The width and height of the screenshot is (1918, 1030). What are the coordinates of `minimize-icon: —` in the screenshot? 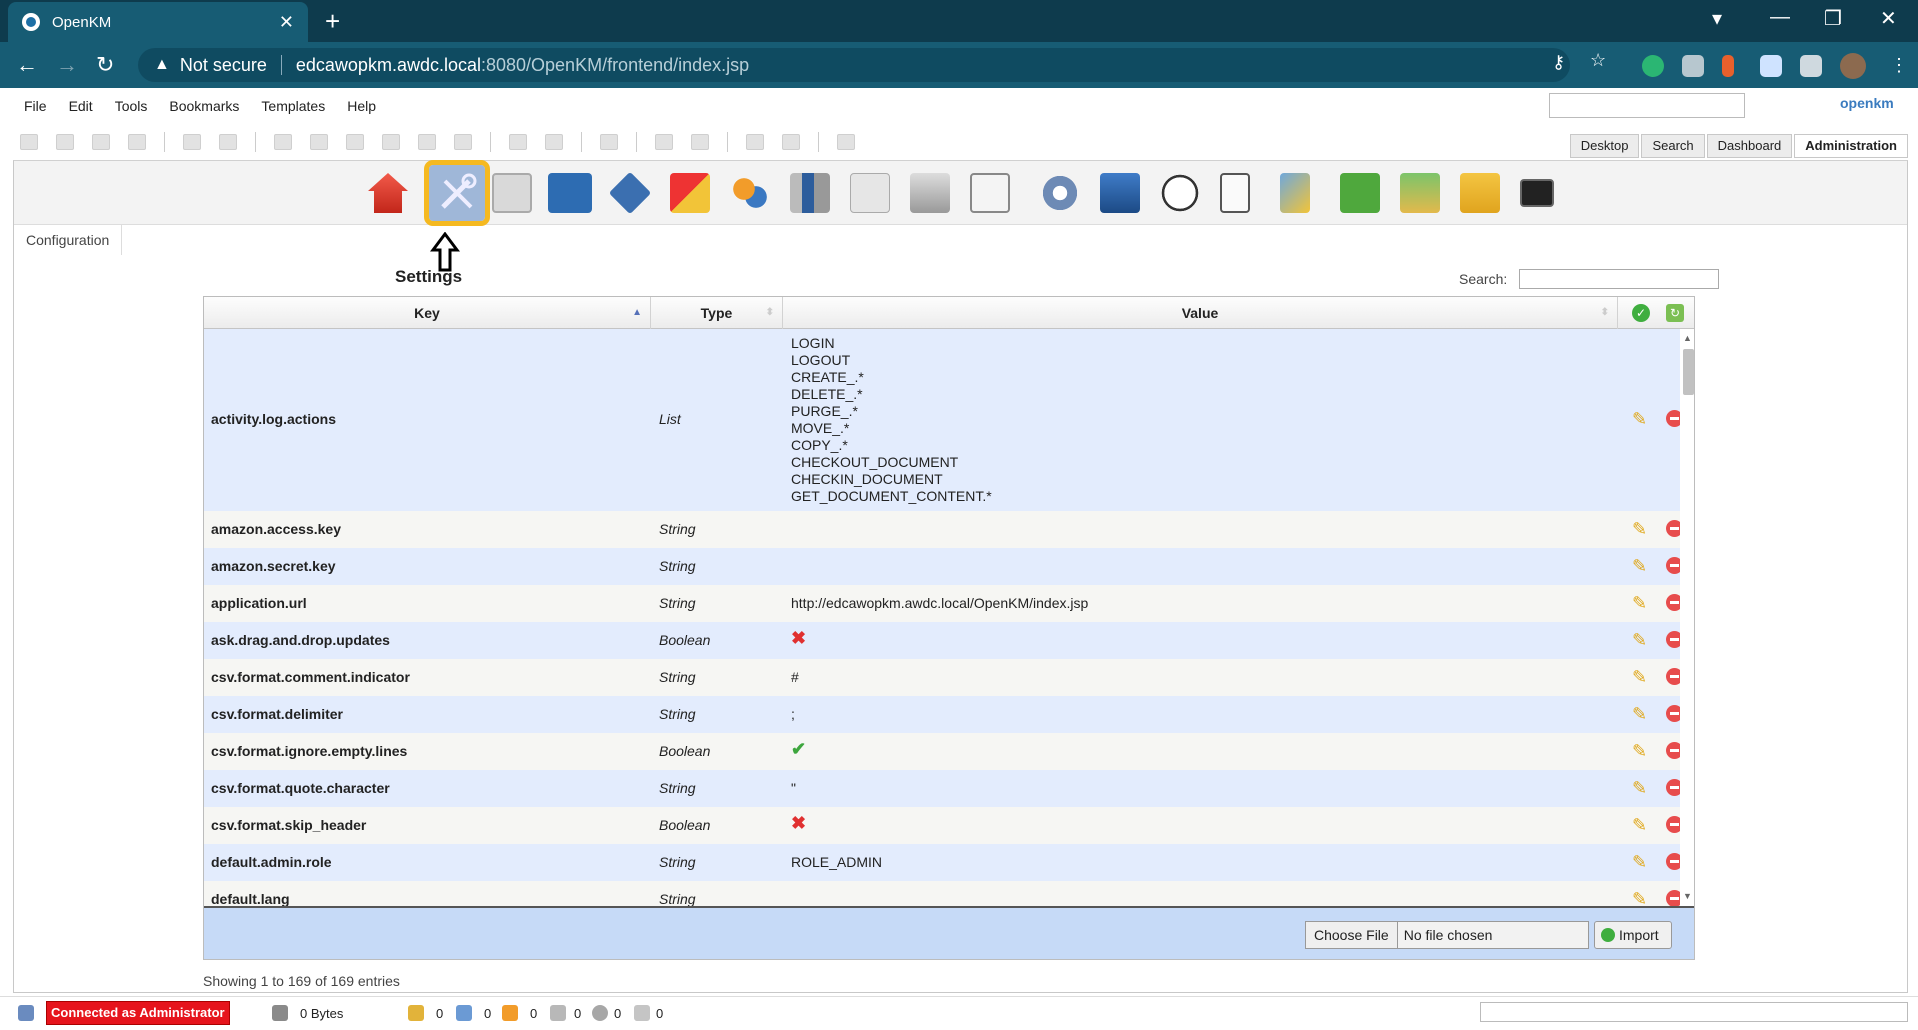 It's located at (1780, 17).